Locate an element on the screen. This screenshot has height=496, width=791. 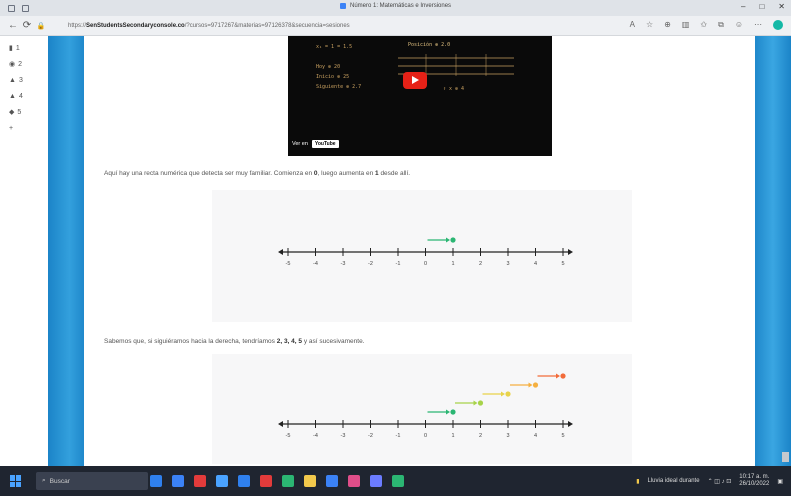
url-domain: SenStudentsSecondaryconsole.co is located at coordinates (135, 26).